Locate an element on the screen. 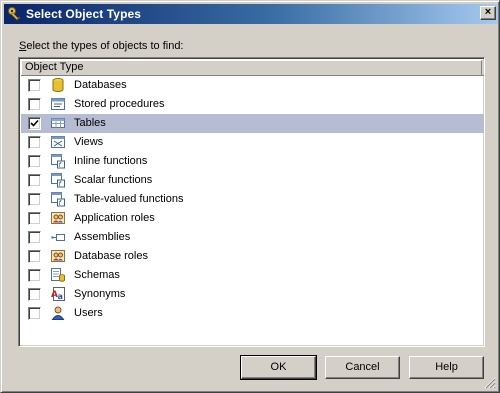 This screenshot has height=393, width=500. schema-icon is located at coordinates (58, 275).